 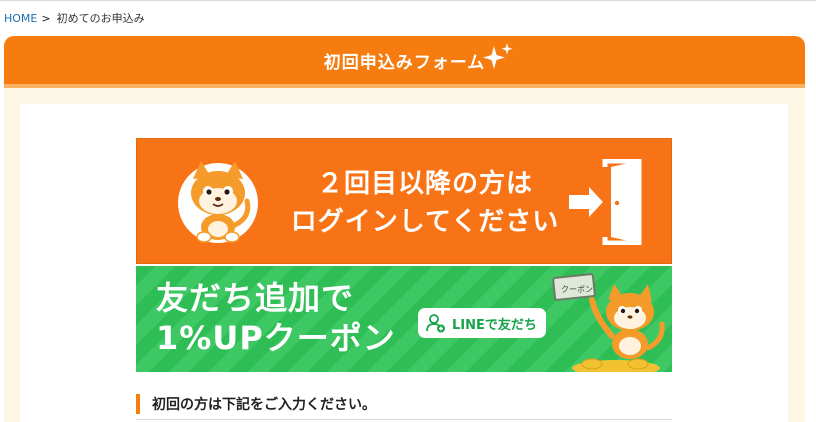 What do you see at coordinates (100, 18) in the screenshot?
I see `breadcrumb-current: 初めてのお申込み` at bounding box center [100, 18].